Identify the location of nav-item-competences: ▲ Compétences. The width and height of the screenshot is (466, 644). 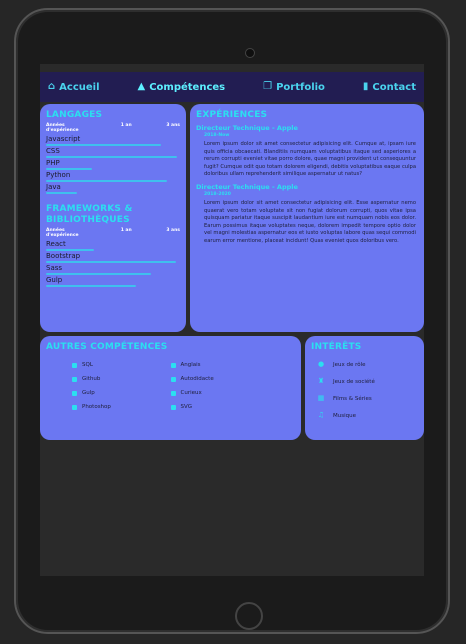
(182, 87).